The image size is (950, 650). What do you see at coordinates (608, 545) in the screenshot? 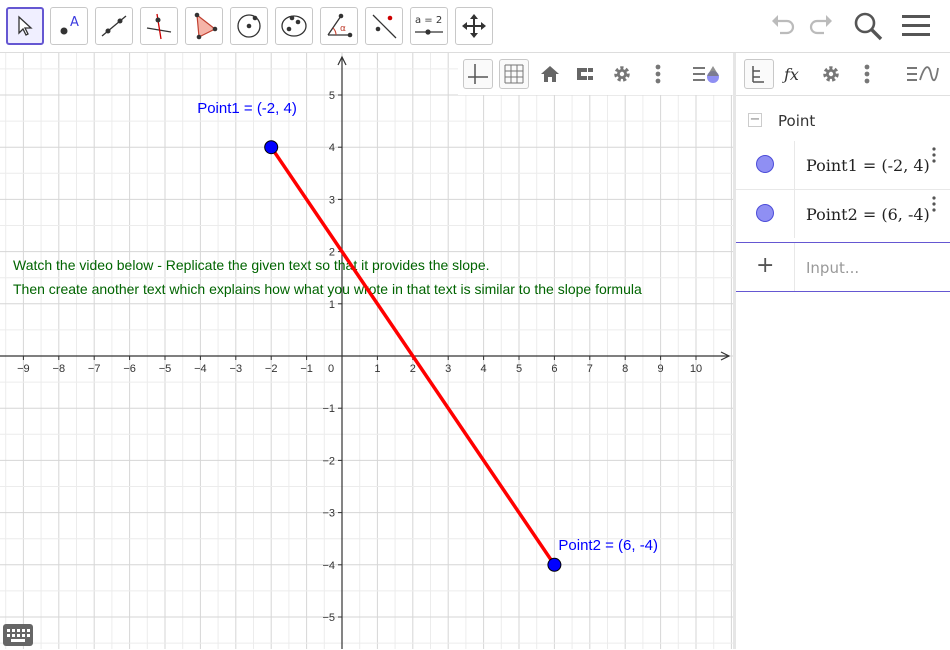
I see `point-label-point2: Point2 = (6, -4)` at bounding box center [608, 545].